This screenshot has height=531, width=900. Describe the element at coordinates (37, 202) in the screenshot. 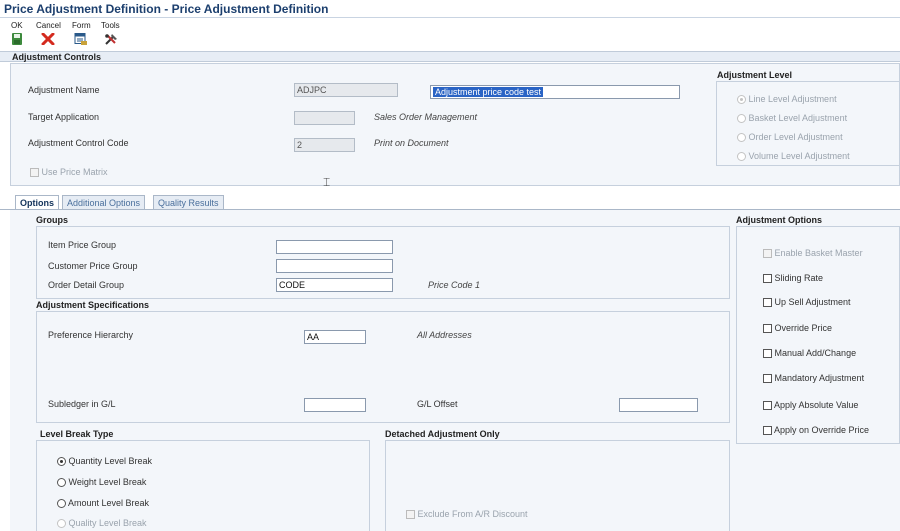

I see `tab-options: Options` at that location.